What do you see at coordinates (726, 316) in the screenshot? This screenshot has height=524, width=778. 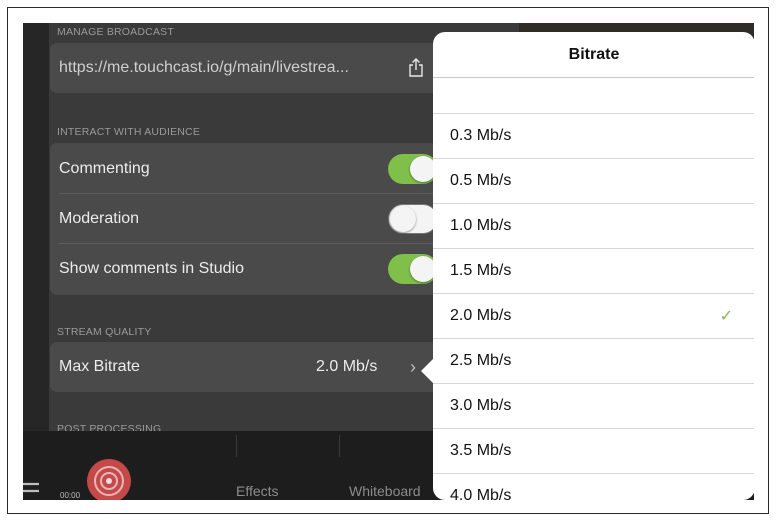 I see `checkmark-icon: ✓` at bounding box center [726, 316].